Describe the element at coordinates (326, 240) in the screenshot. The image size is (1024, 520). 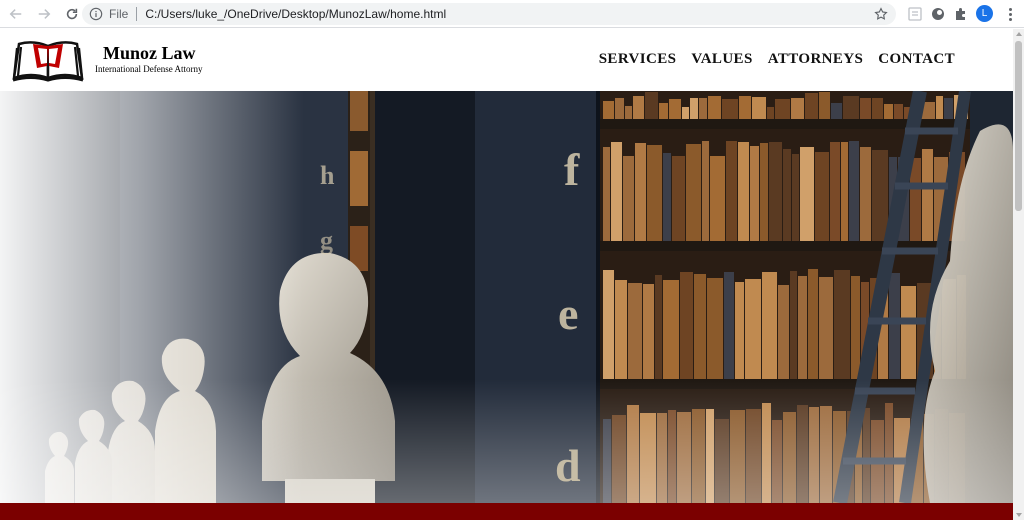
I see `shelf-letter-g: g` at that location.